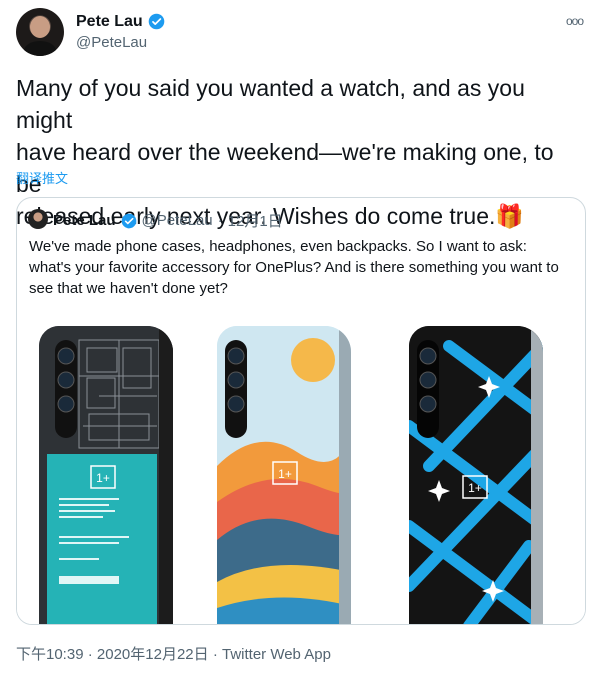  What do you see at coordinates (128, 220) in the screenshot?
I see `quoted-verified-badge-icon` at bounding box center [128, 220].